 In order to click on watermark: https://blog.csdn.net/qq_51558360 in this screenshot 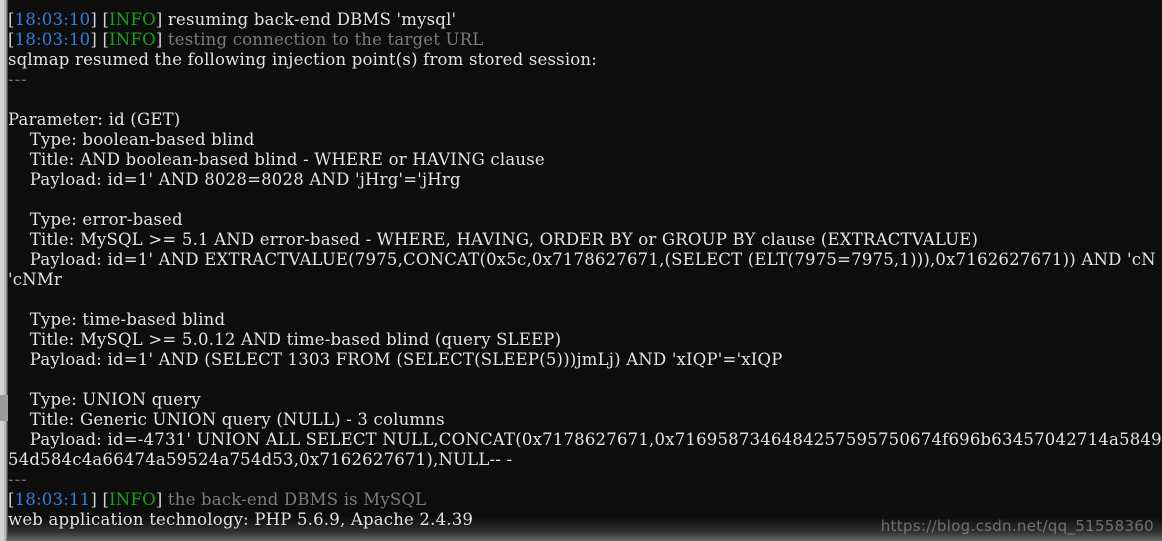, I will do `click(1017, 526)`.